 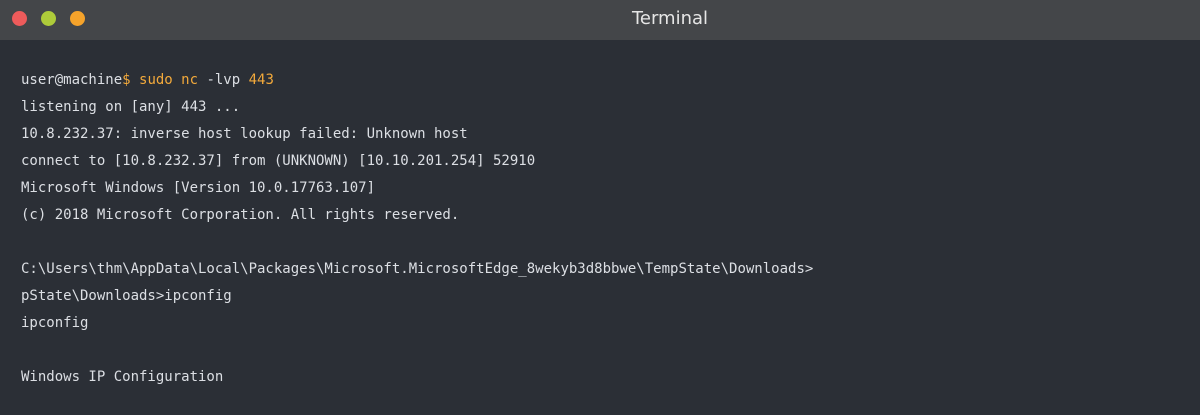 I want to click on terminal-line: ipconfig, so click(x=55, y=323).